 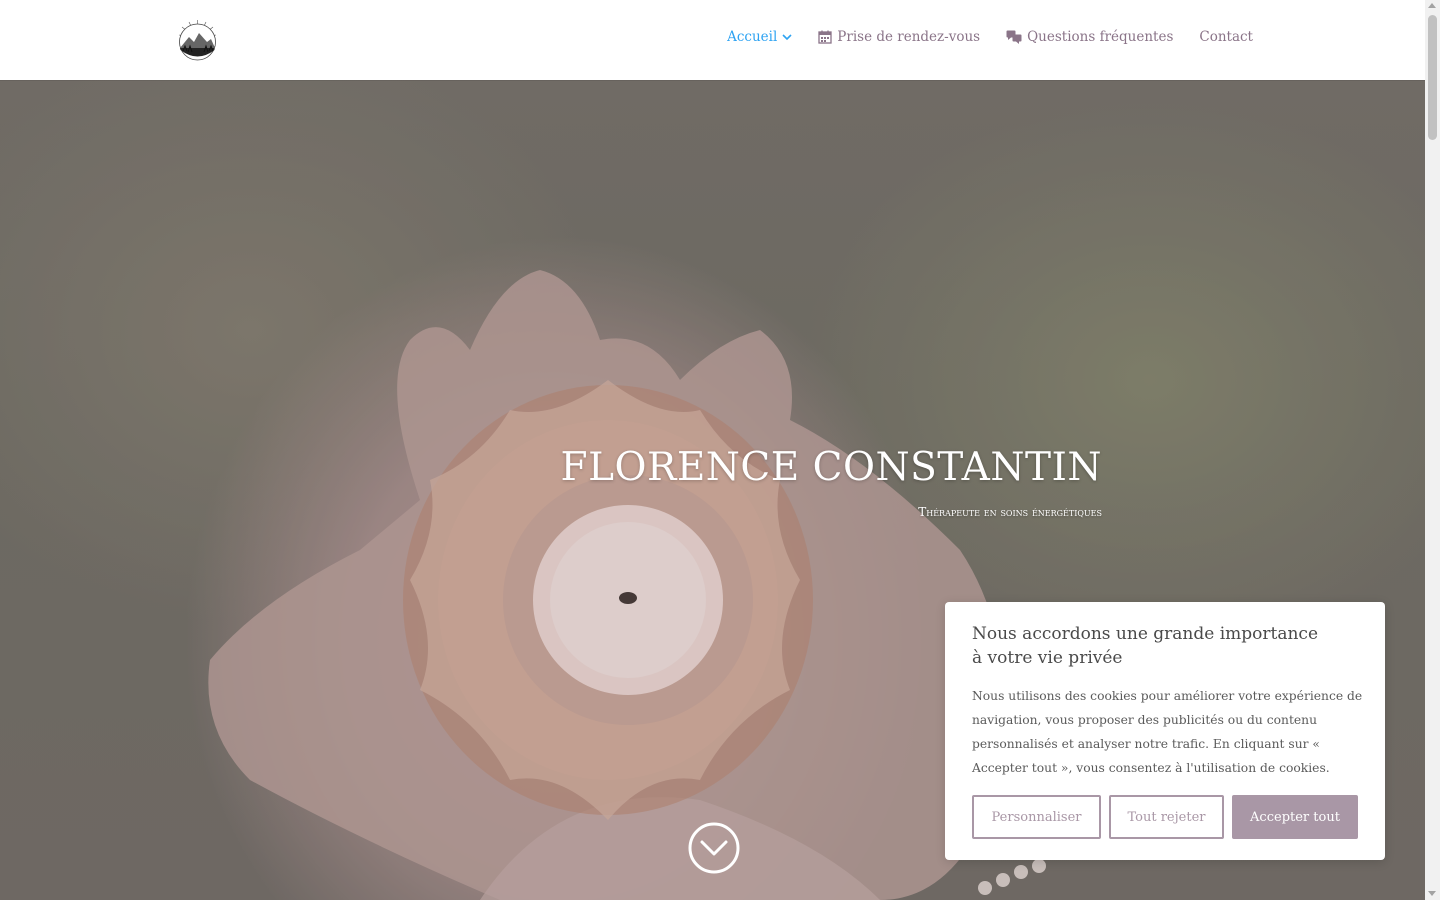 What do you see at coordinates (1432, 450) in the screenshot?
I see `page-scrollbar` at bounding box center [1432, 450].